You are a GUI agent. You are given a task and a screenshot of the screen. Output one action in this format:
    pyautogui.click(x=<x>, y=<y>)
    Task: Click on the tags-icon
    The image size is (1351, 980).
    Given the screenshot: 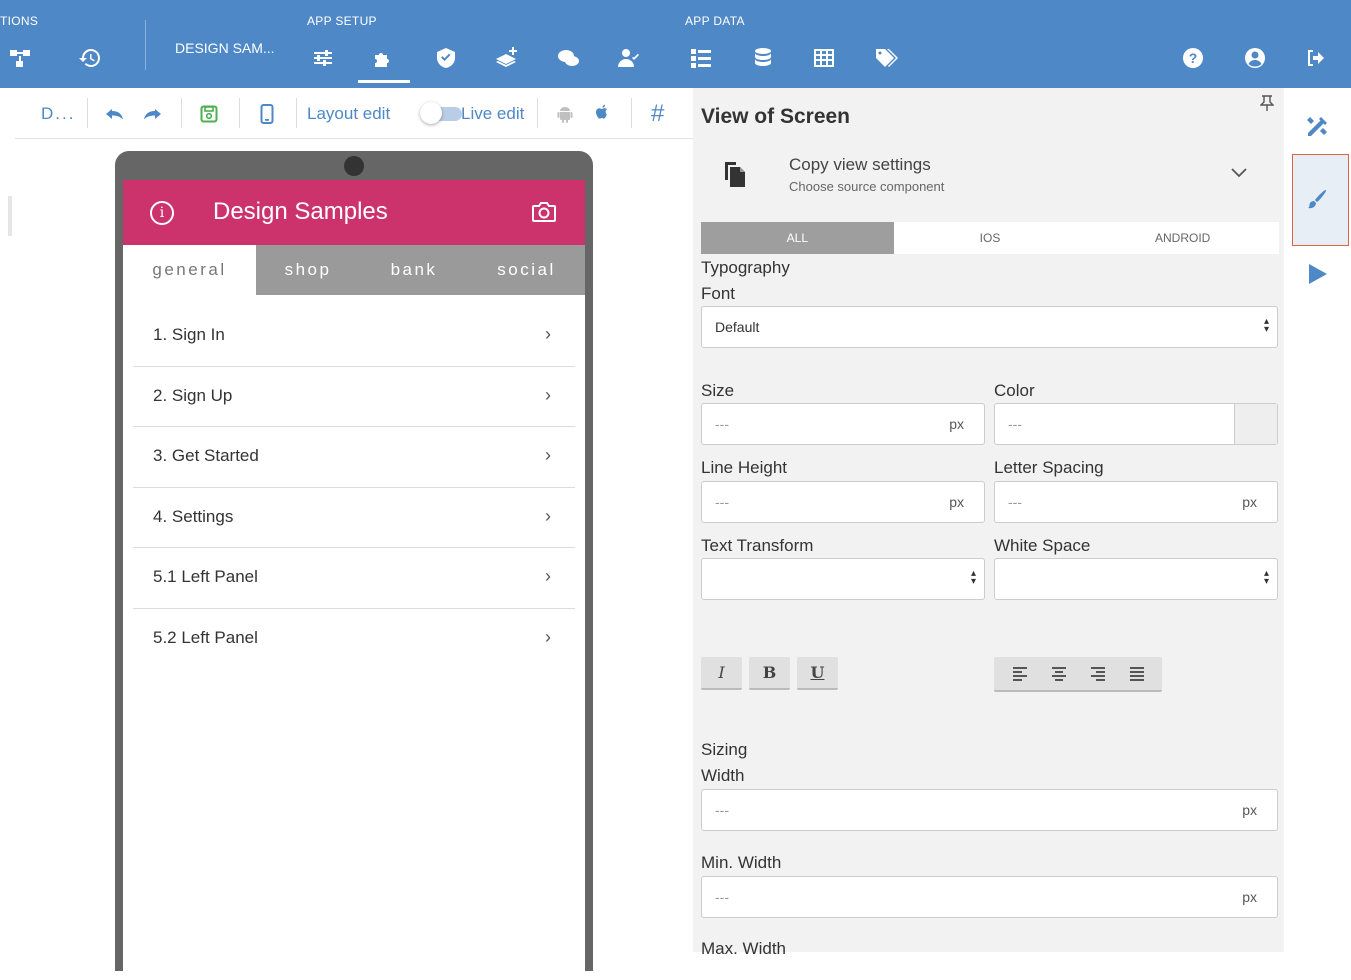 What is the action you would take?
    pyautogui.click(x=886, y=58)
    